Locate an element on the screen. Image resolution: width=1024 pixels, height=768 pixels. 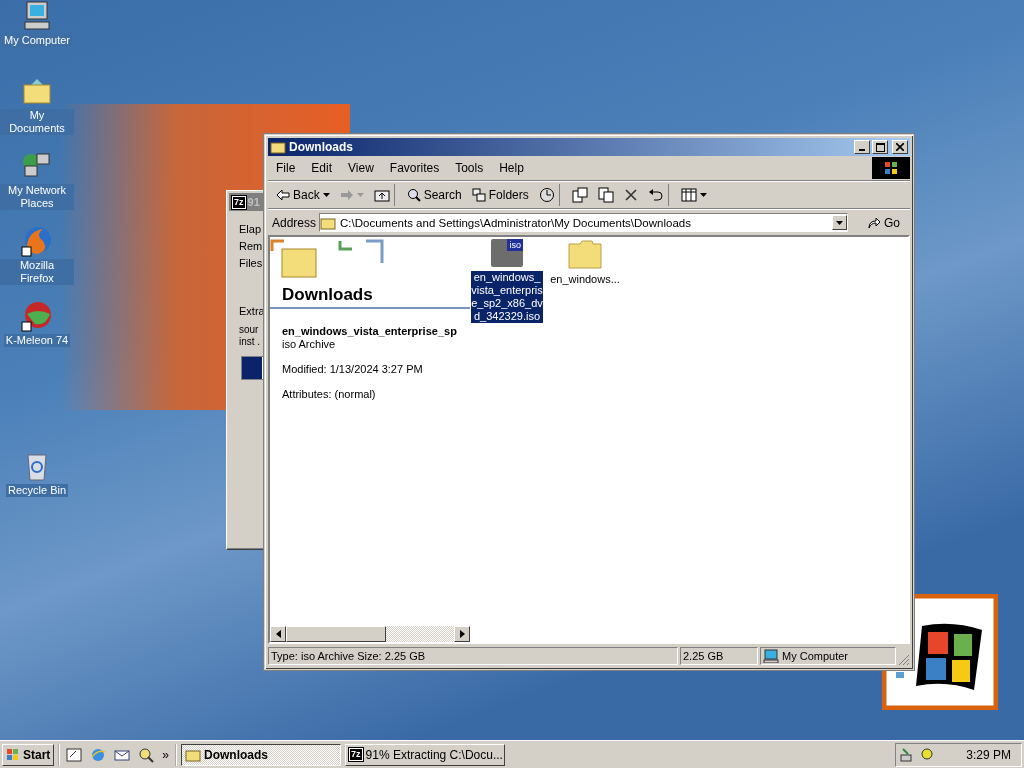
close-icon is located at coordinates (900, 147).